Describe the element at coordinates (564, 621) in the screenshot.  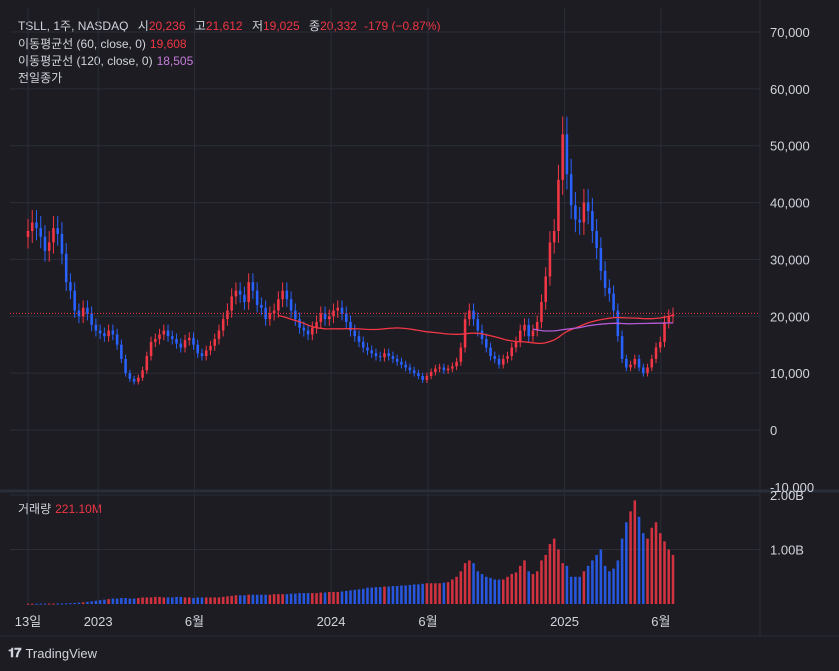
I see `time-tick-label: 2025` at that location.